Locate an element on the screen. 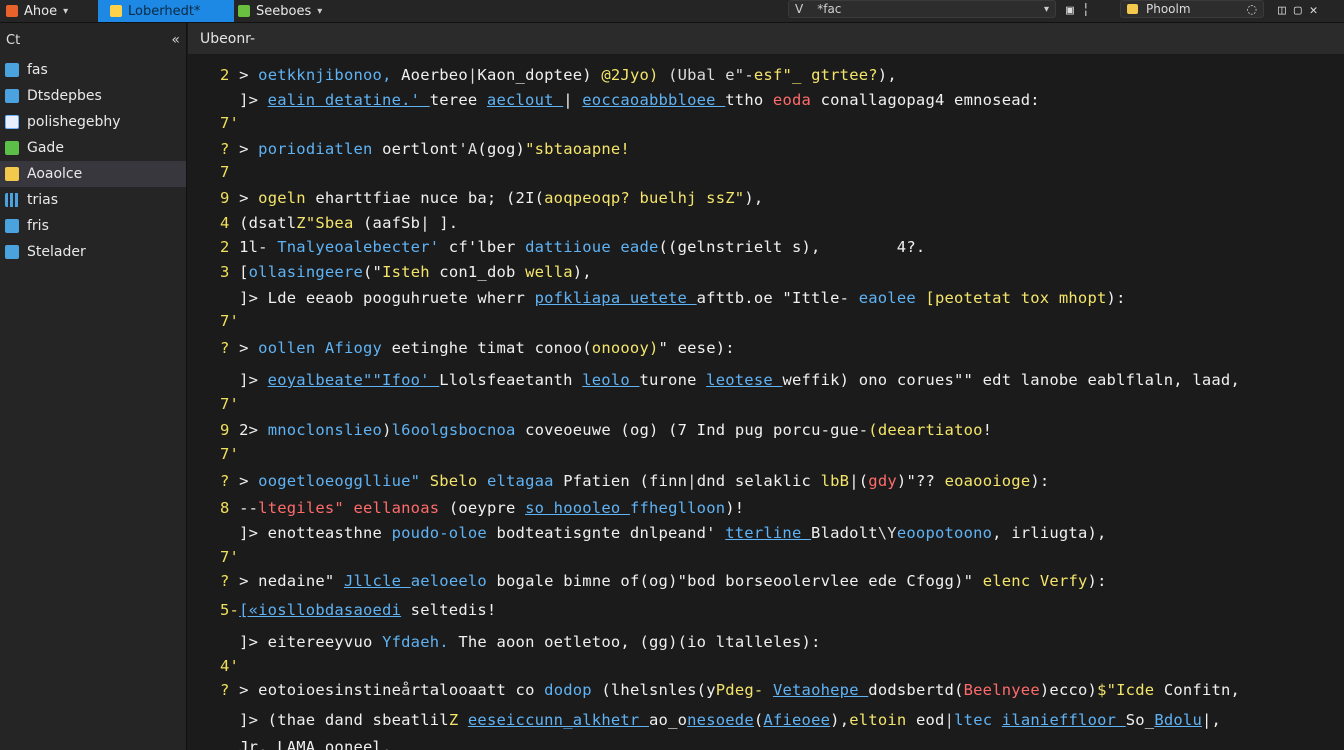 The height and width of the screenshot is (750, 1344). pencil-icon is located at coordinates (12, 174).